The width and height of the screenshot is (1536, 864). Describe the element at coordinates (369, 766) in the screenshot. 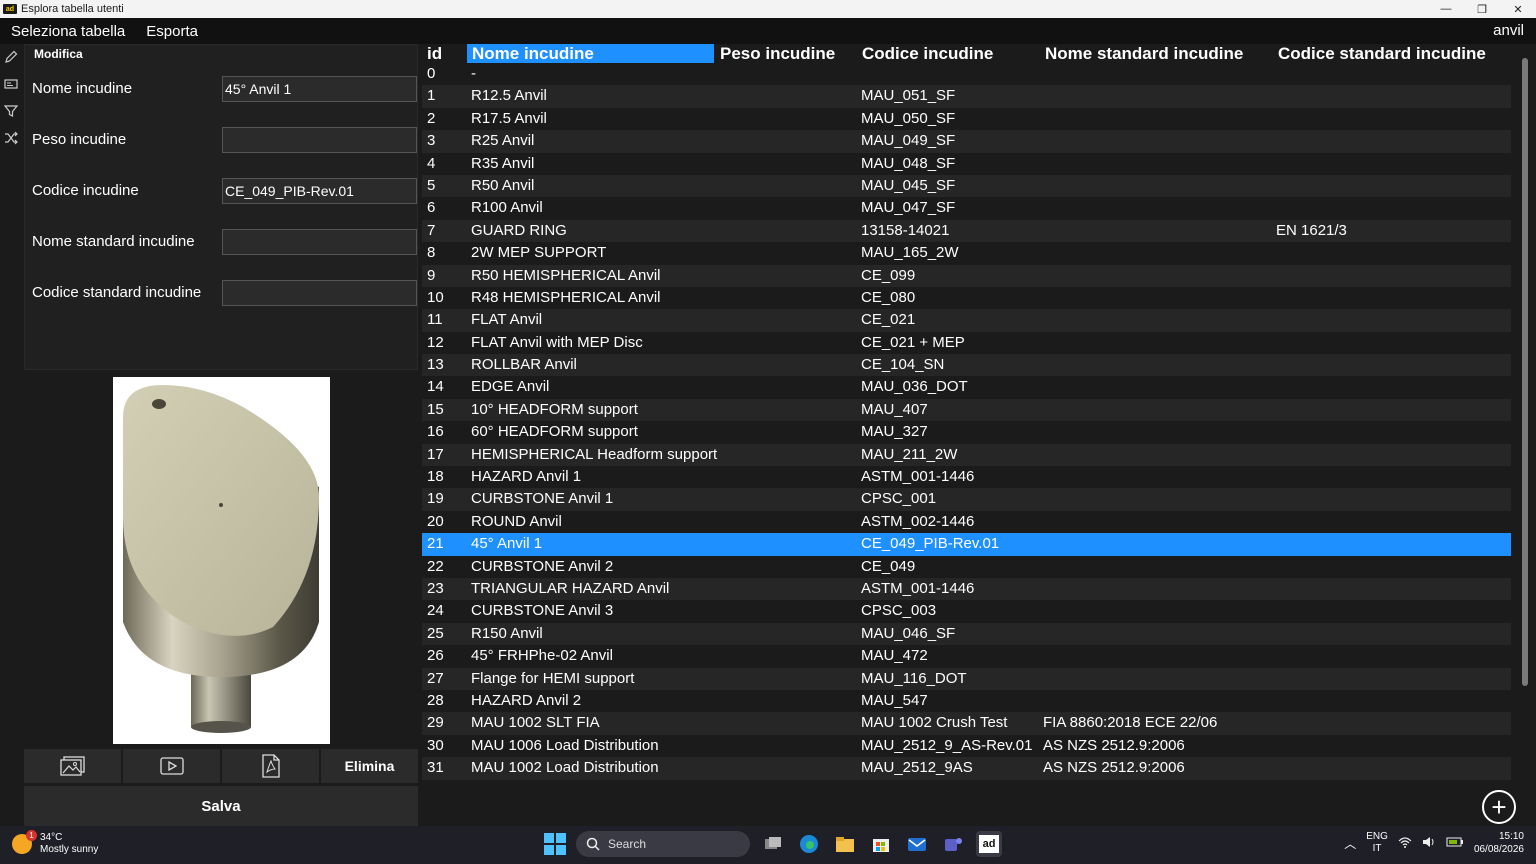

I see `delete-button: Elimina` at that location.